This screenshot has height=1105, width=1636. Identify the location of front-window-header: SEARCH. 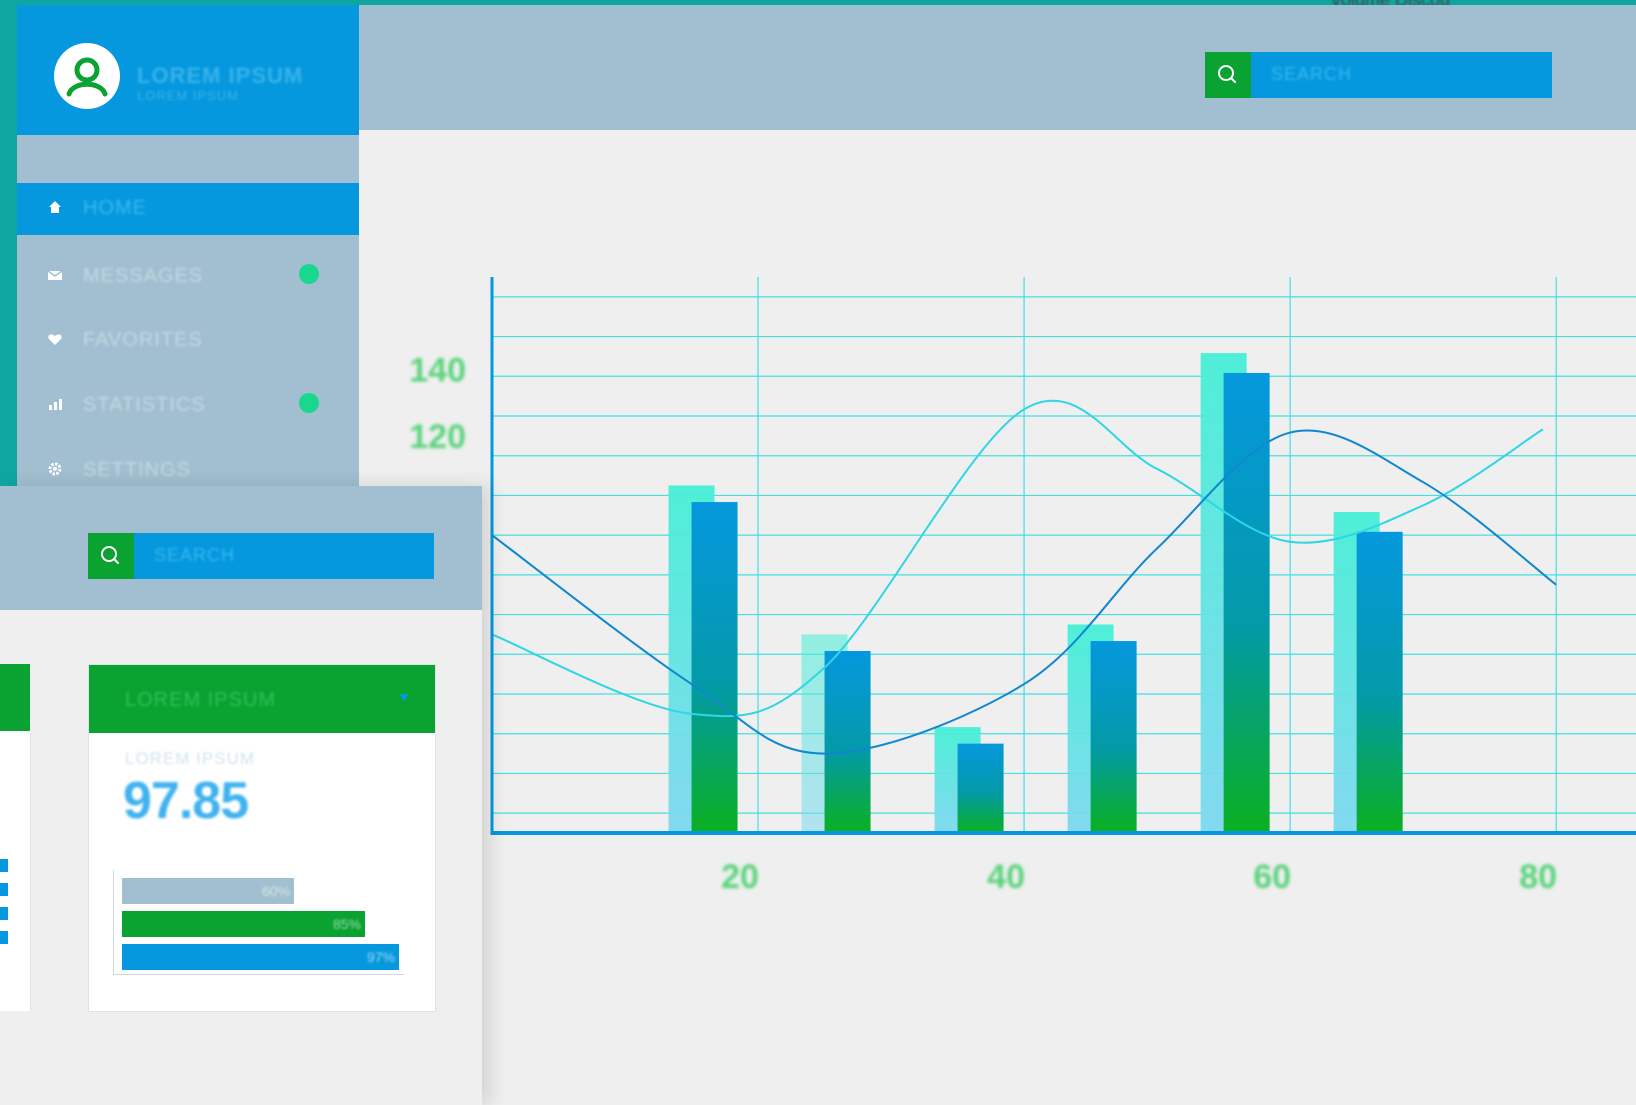
(241, 548).